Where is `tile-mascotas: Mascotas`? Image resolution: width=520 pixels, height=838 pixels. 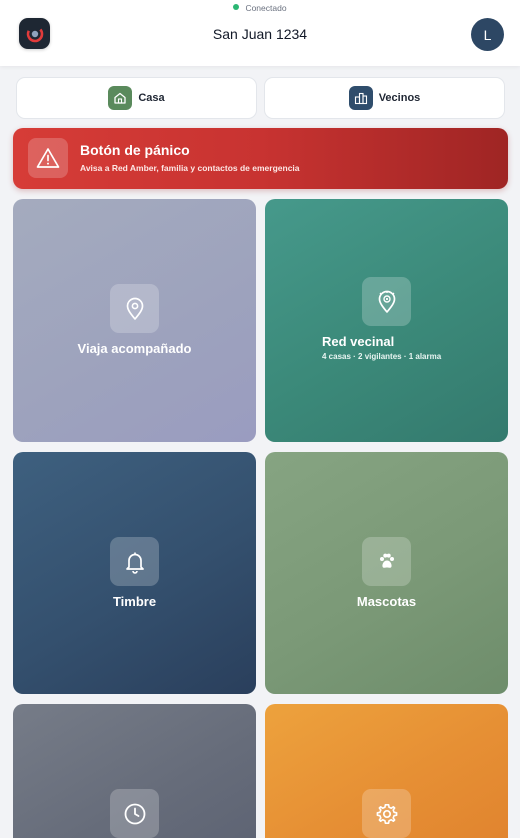
tile-mascotas: Mascotas is located at coordinates (386, 573).